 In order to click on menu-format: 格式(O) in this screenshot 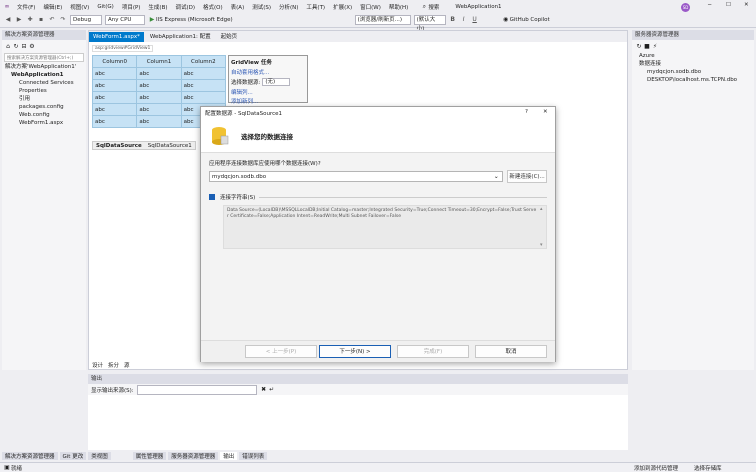, I will do `click(213, 7)`.